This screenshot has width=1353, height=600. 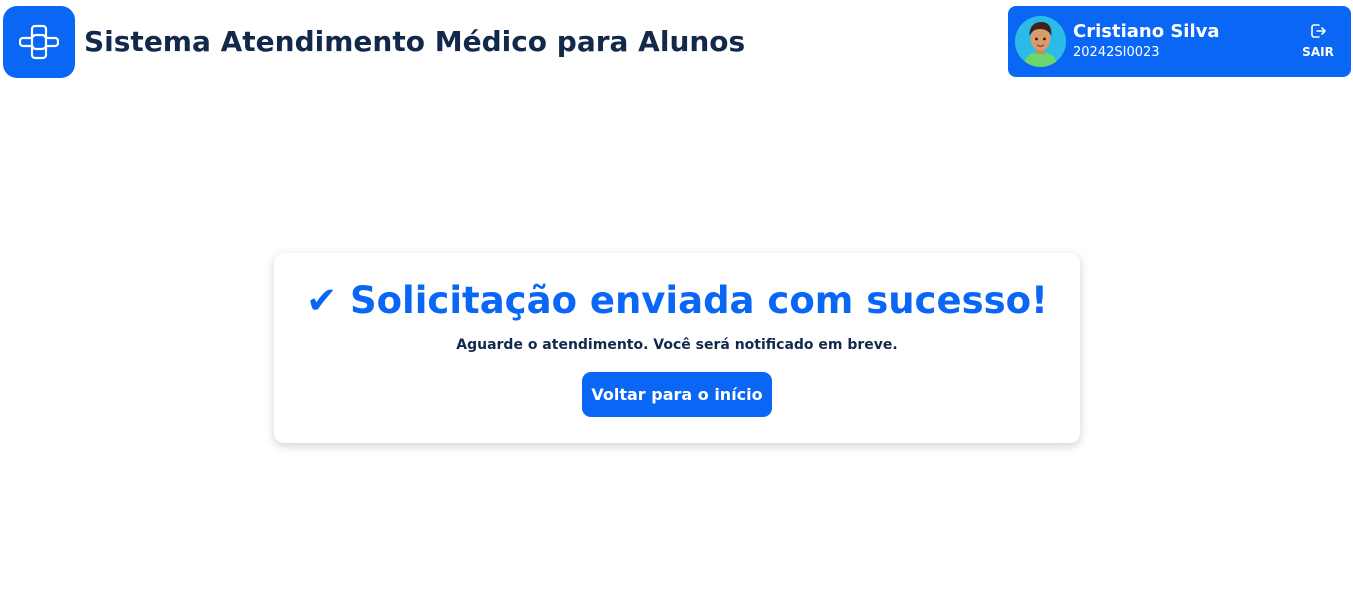 I want to click on avatar-illustration, so click(x=1040, y=41).